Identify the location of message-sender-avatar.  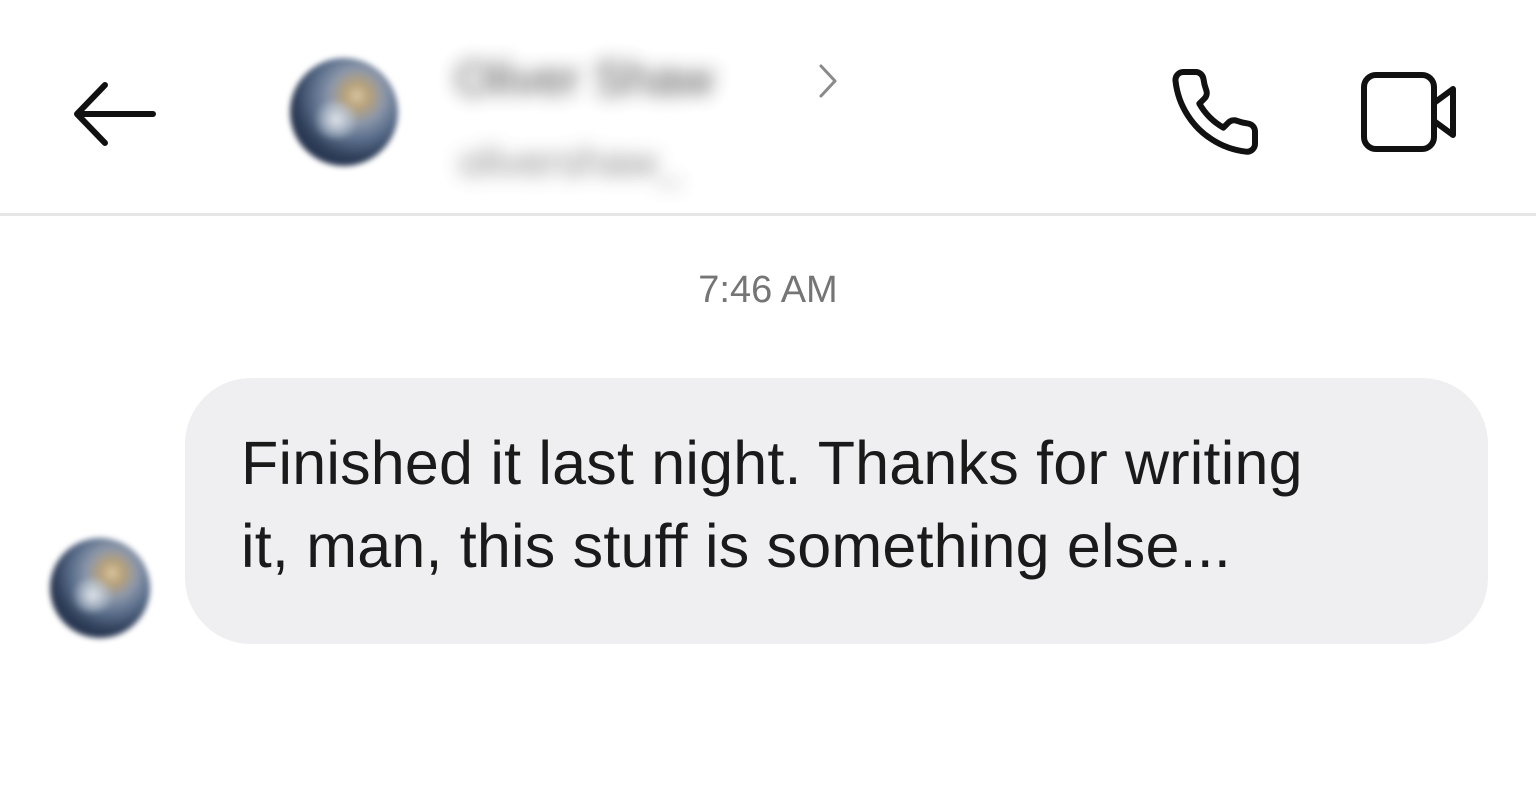
(100, 588).